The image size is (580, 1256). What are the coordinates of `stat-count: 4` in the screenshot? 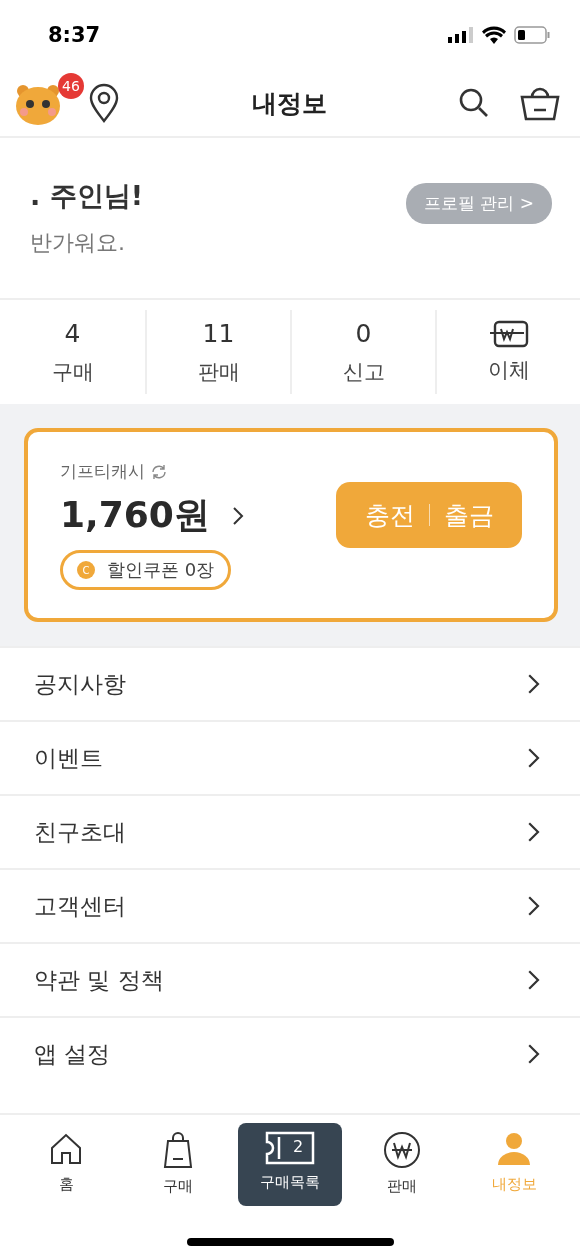 It's located at (72, 334).